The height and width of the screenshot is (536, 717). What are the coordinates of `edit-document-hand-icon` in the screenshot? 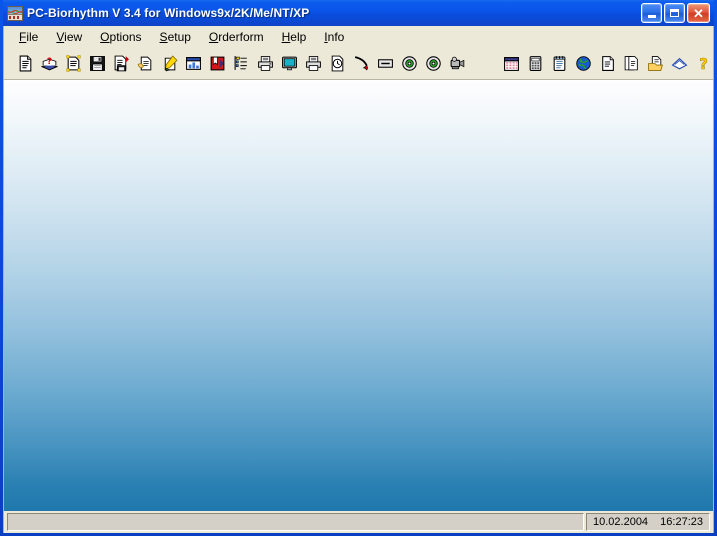 It's located at (144, 63).